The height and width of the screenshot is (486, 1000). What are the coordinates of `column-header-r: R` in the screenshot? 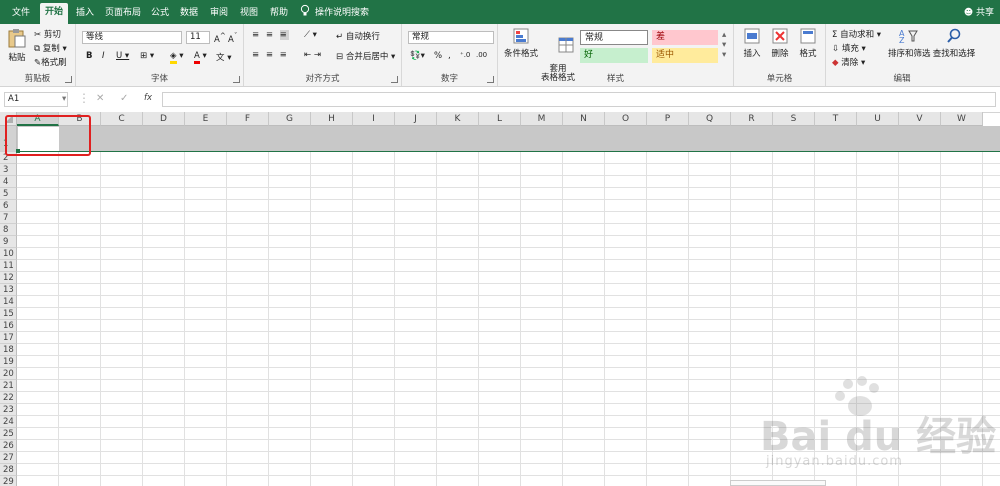 It's located at (752, 119).